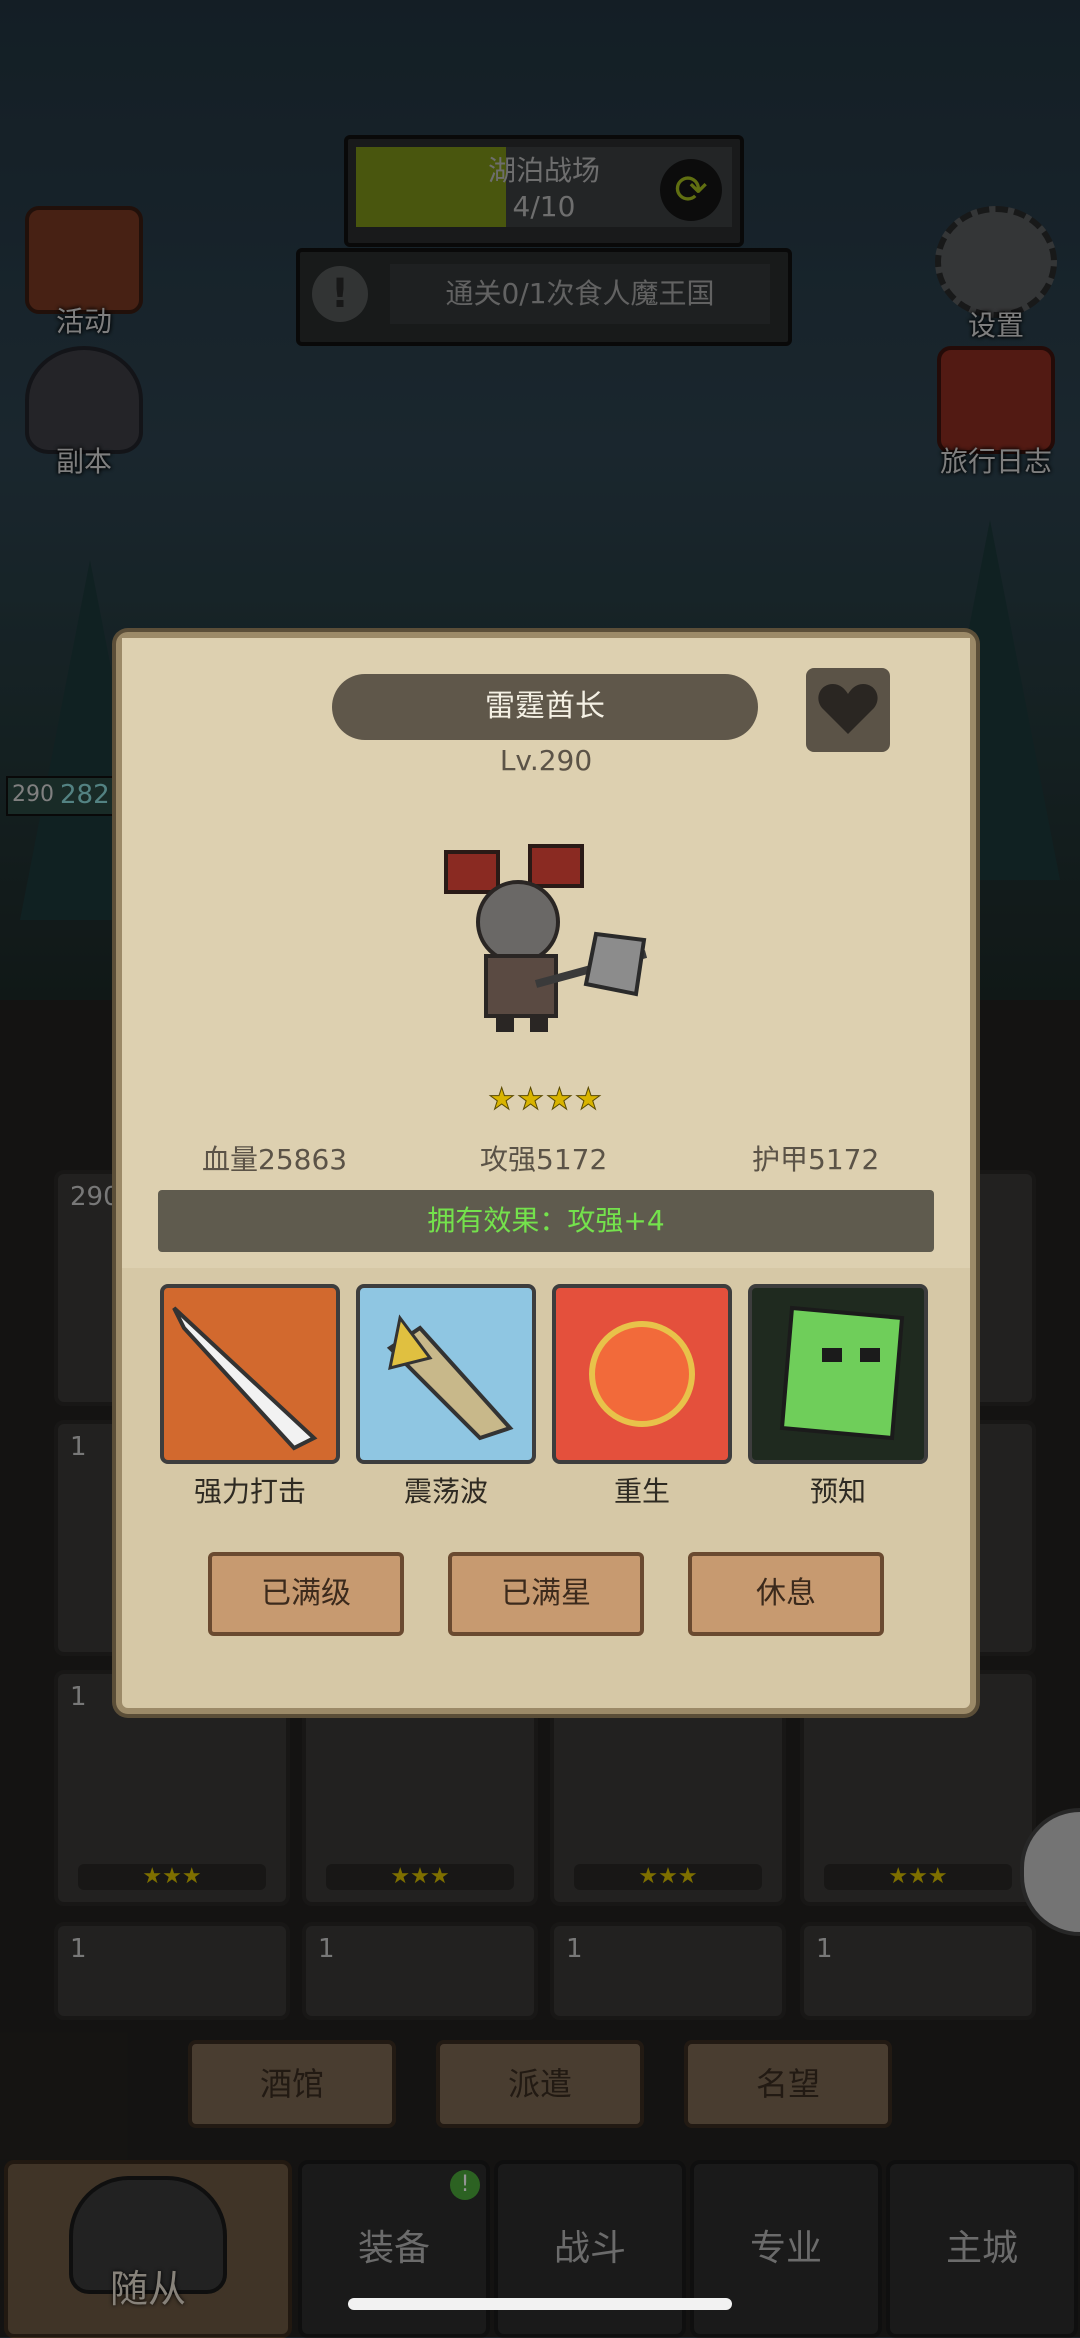 The width and height of the screenshot is (1080, 2338). Describe the element at coordinates (816, 1159) in the screenshot. I see `armor-stat: 护甲5172` at that location.